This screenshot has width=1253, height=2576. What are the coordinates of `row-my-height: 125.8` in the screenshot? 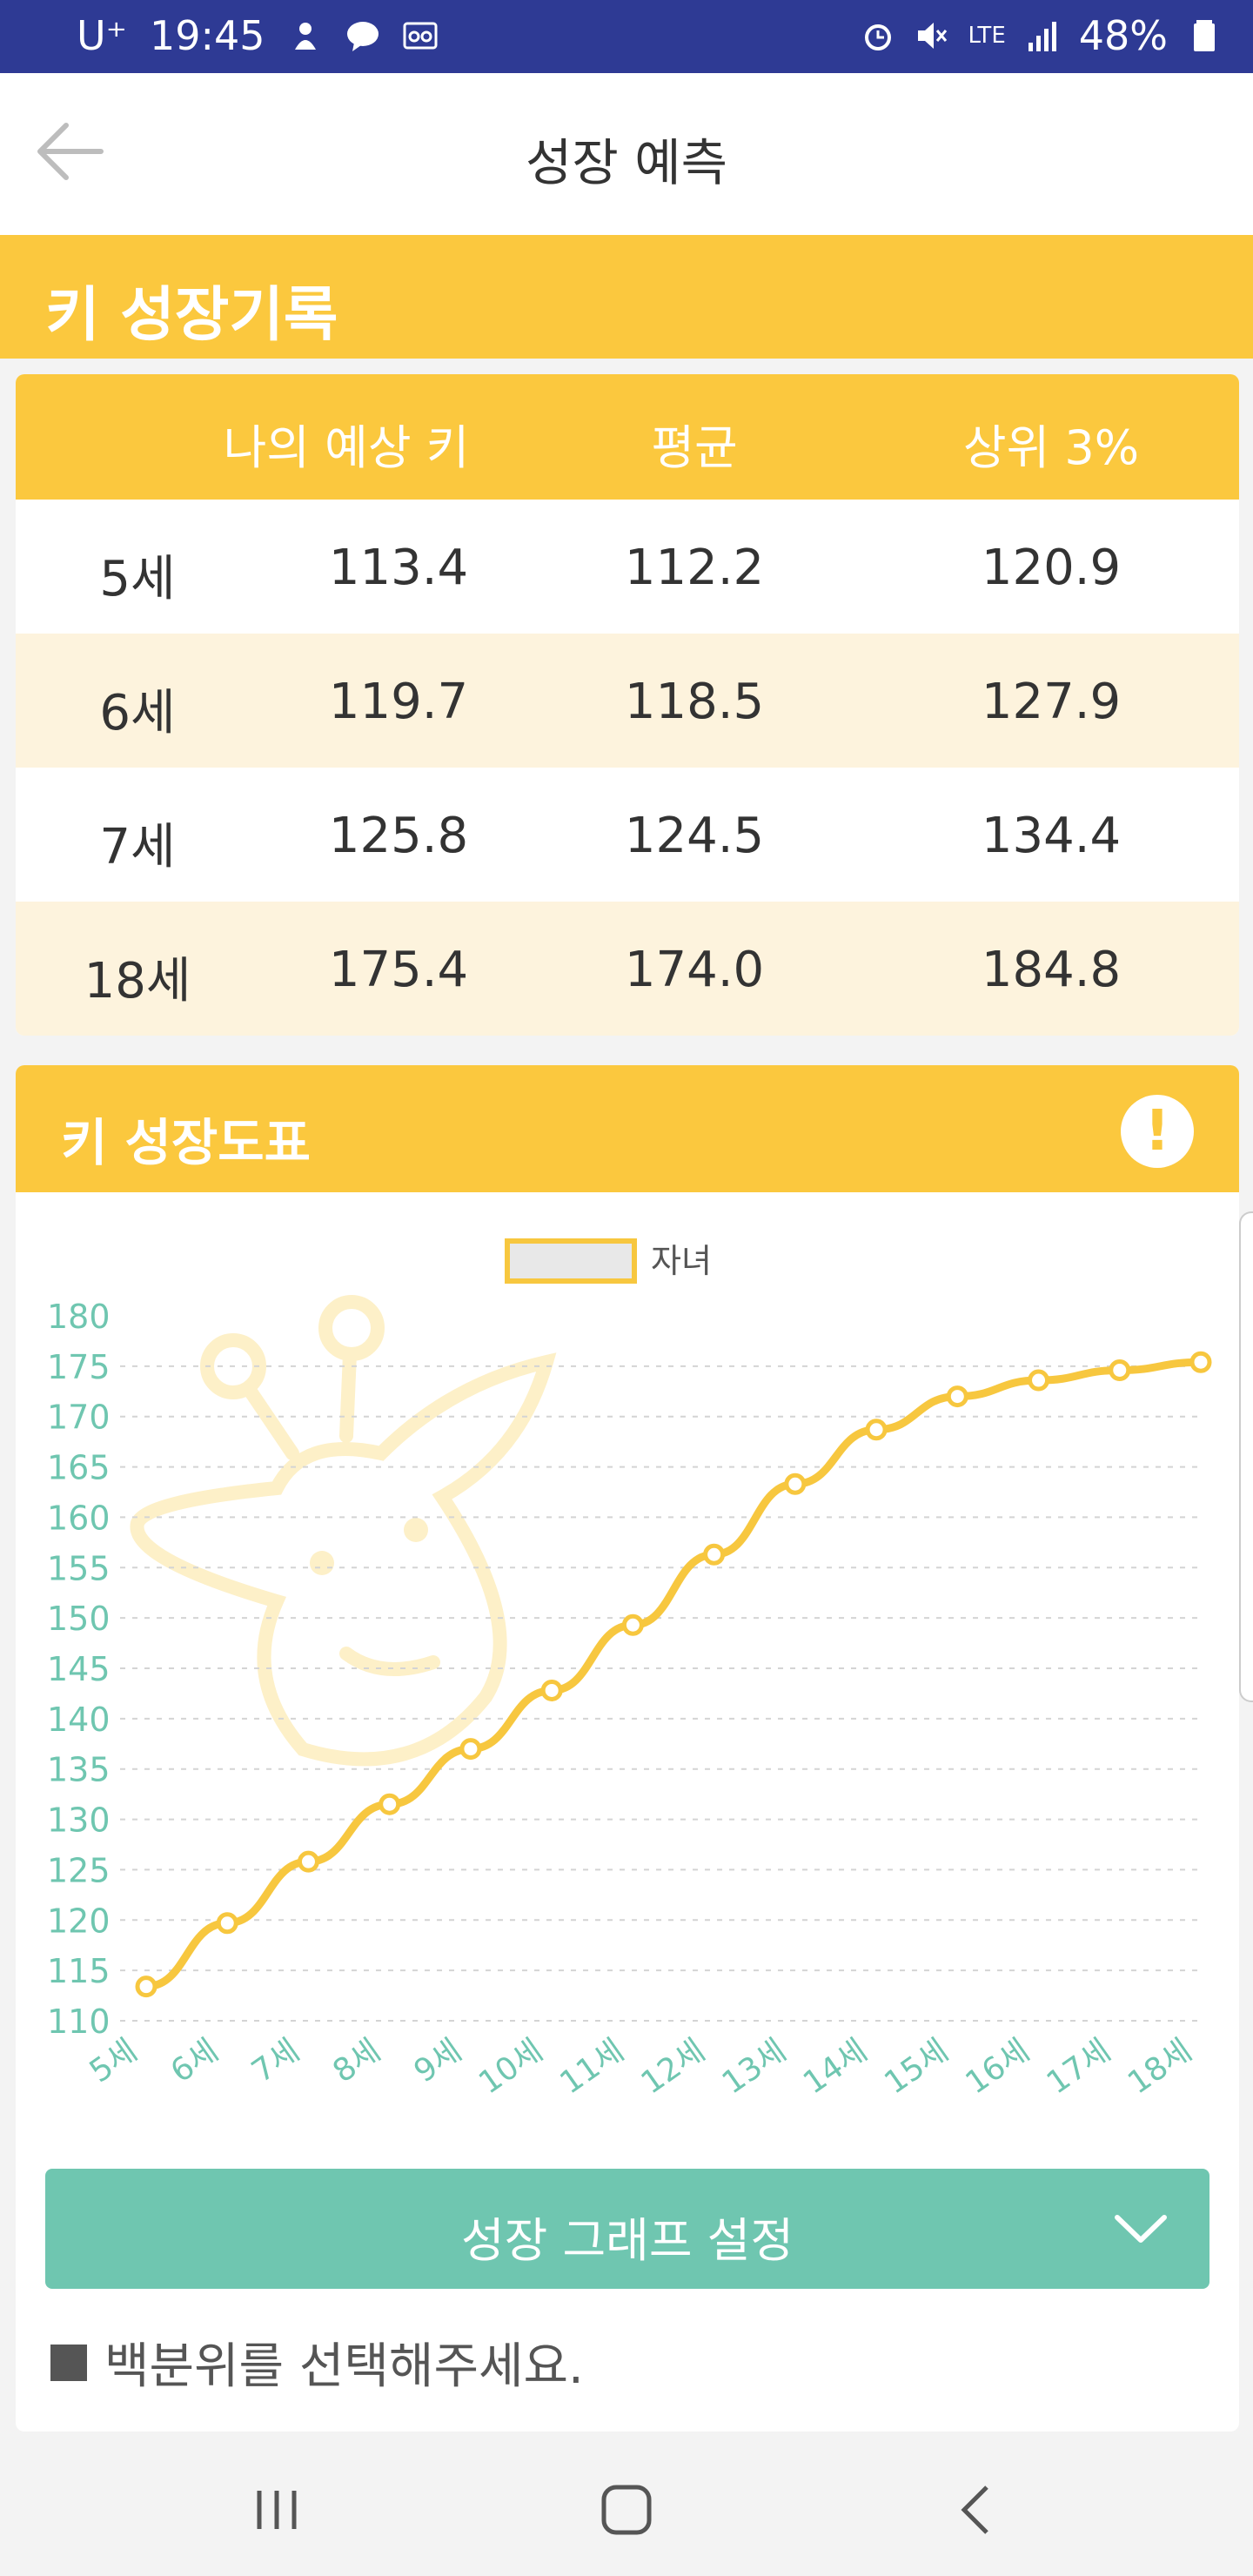 It's located at (398, 836).